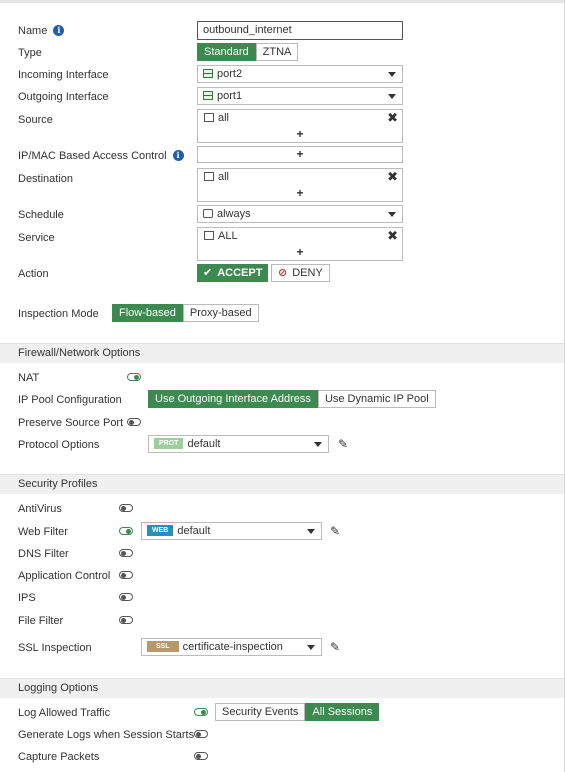 This screenshot has width=565, height=772. What do you see at coordinates (230, 96) in the screenshot?
I see `outgoing-interface-value: port1` at bounding box center [230, 96].